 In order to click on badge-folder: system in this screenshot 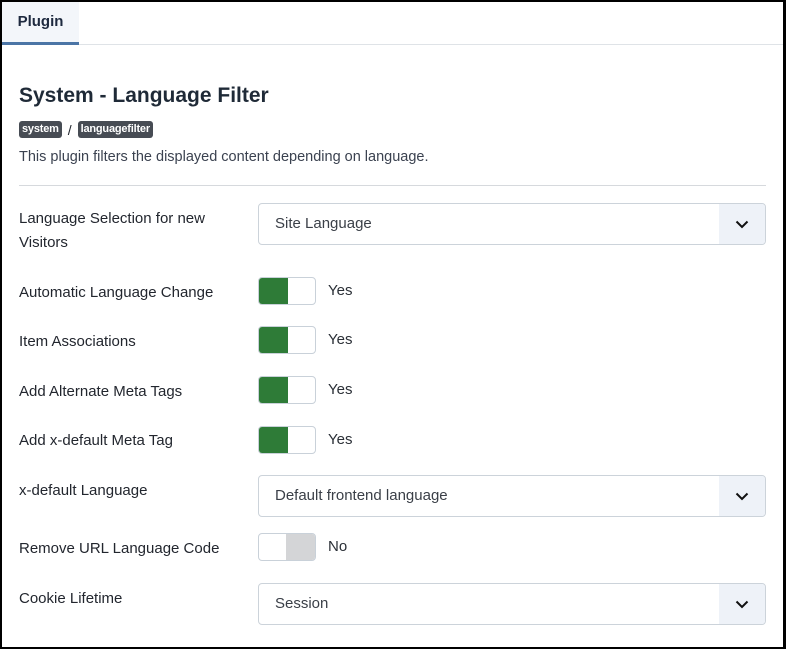, I will do `click(40, 129)`.